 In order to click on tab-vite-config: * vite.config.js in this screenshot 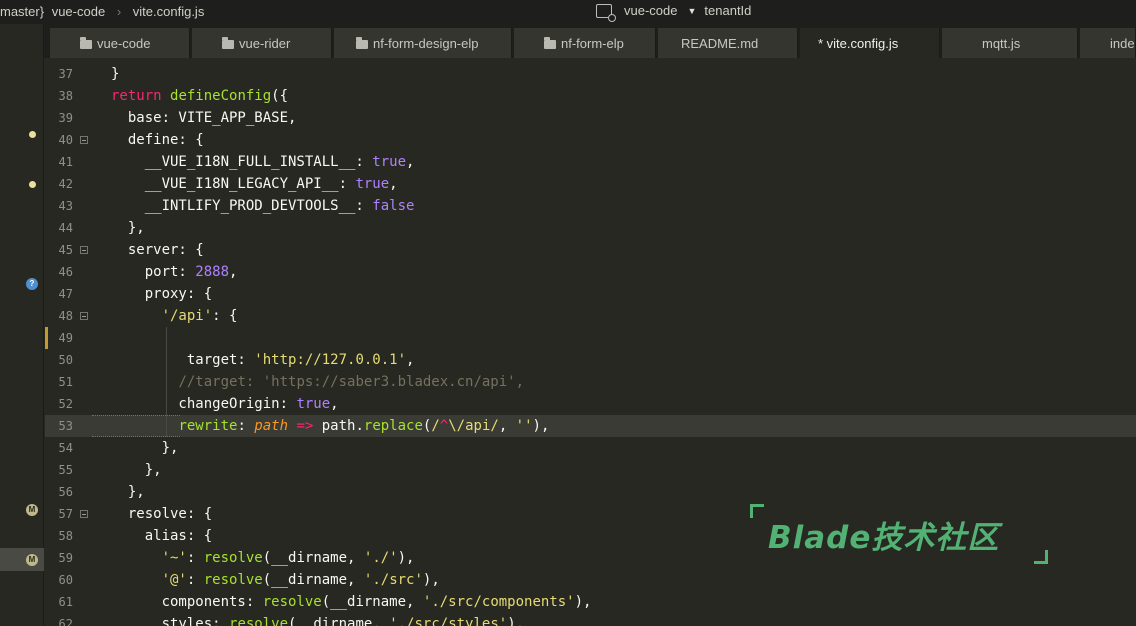, I will do `click(870, 43)`.